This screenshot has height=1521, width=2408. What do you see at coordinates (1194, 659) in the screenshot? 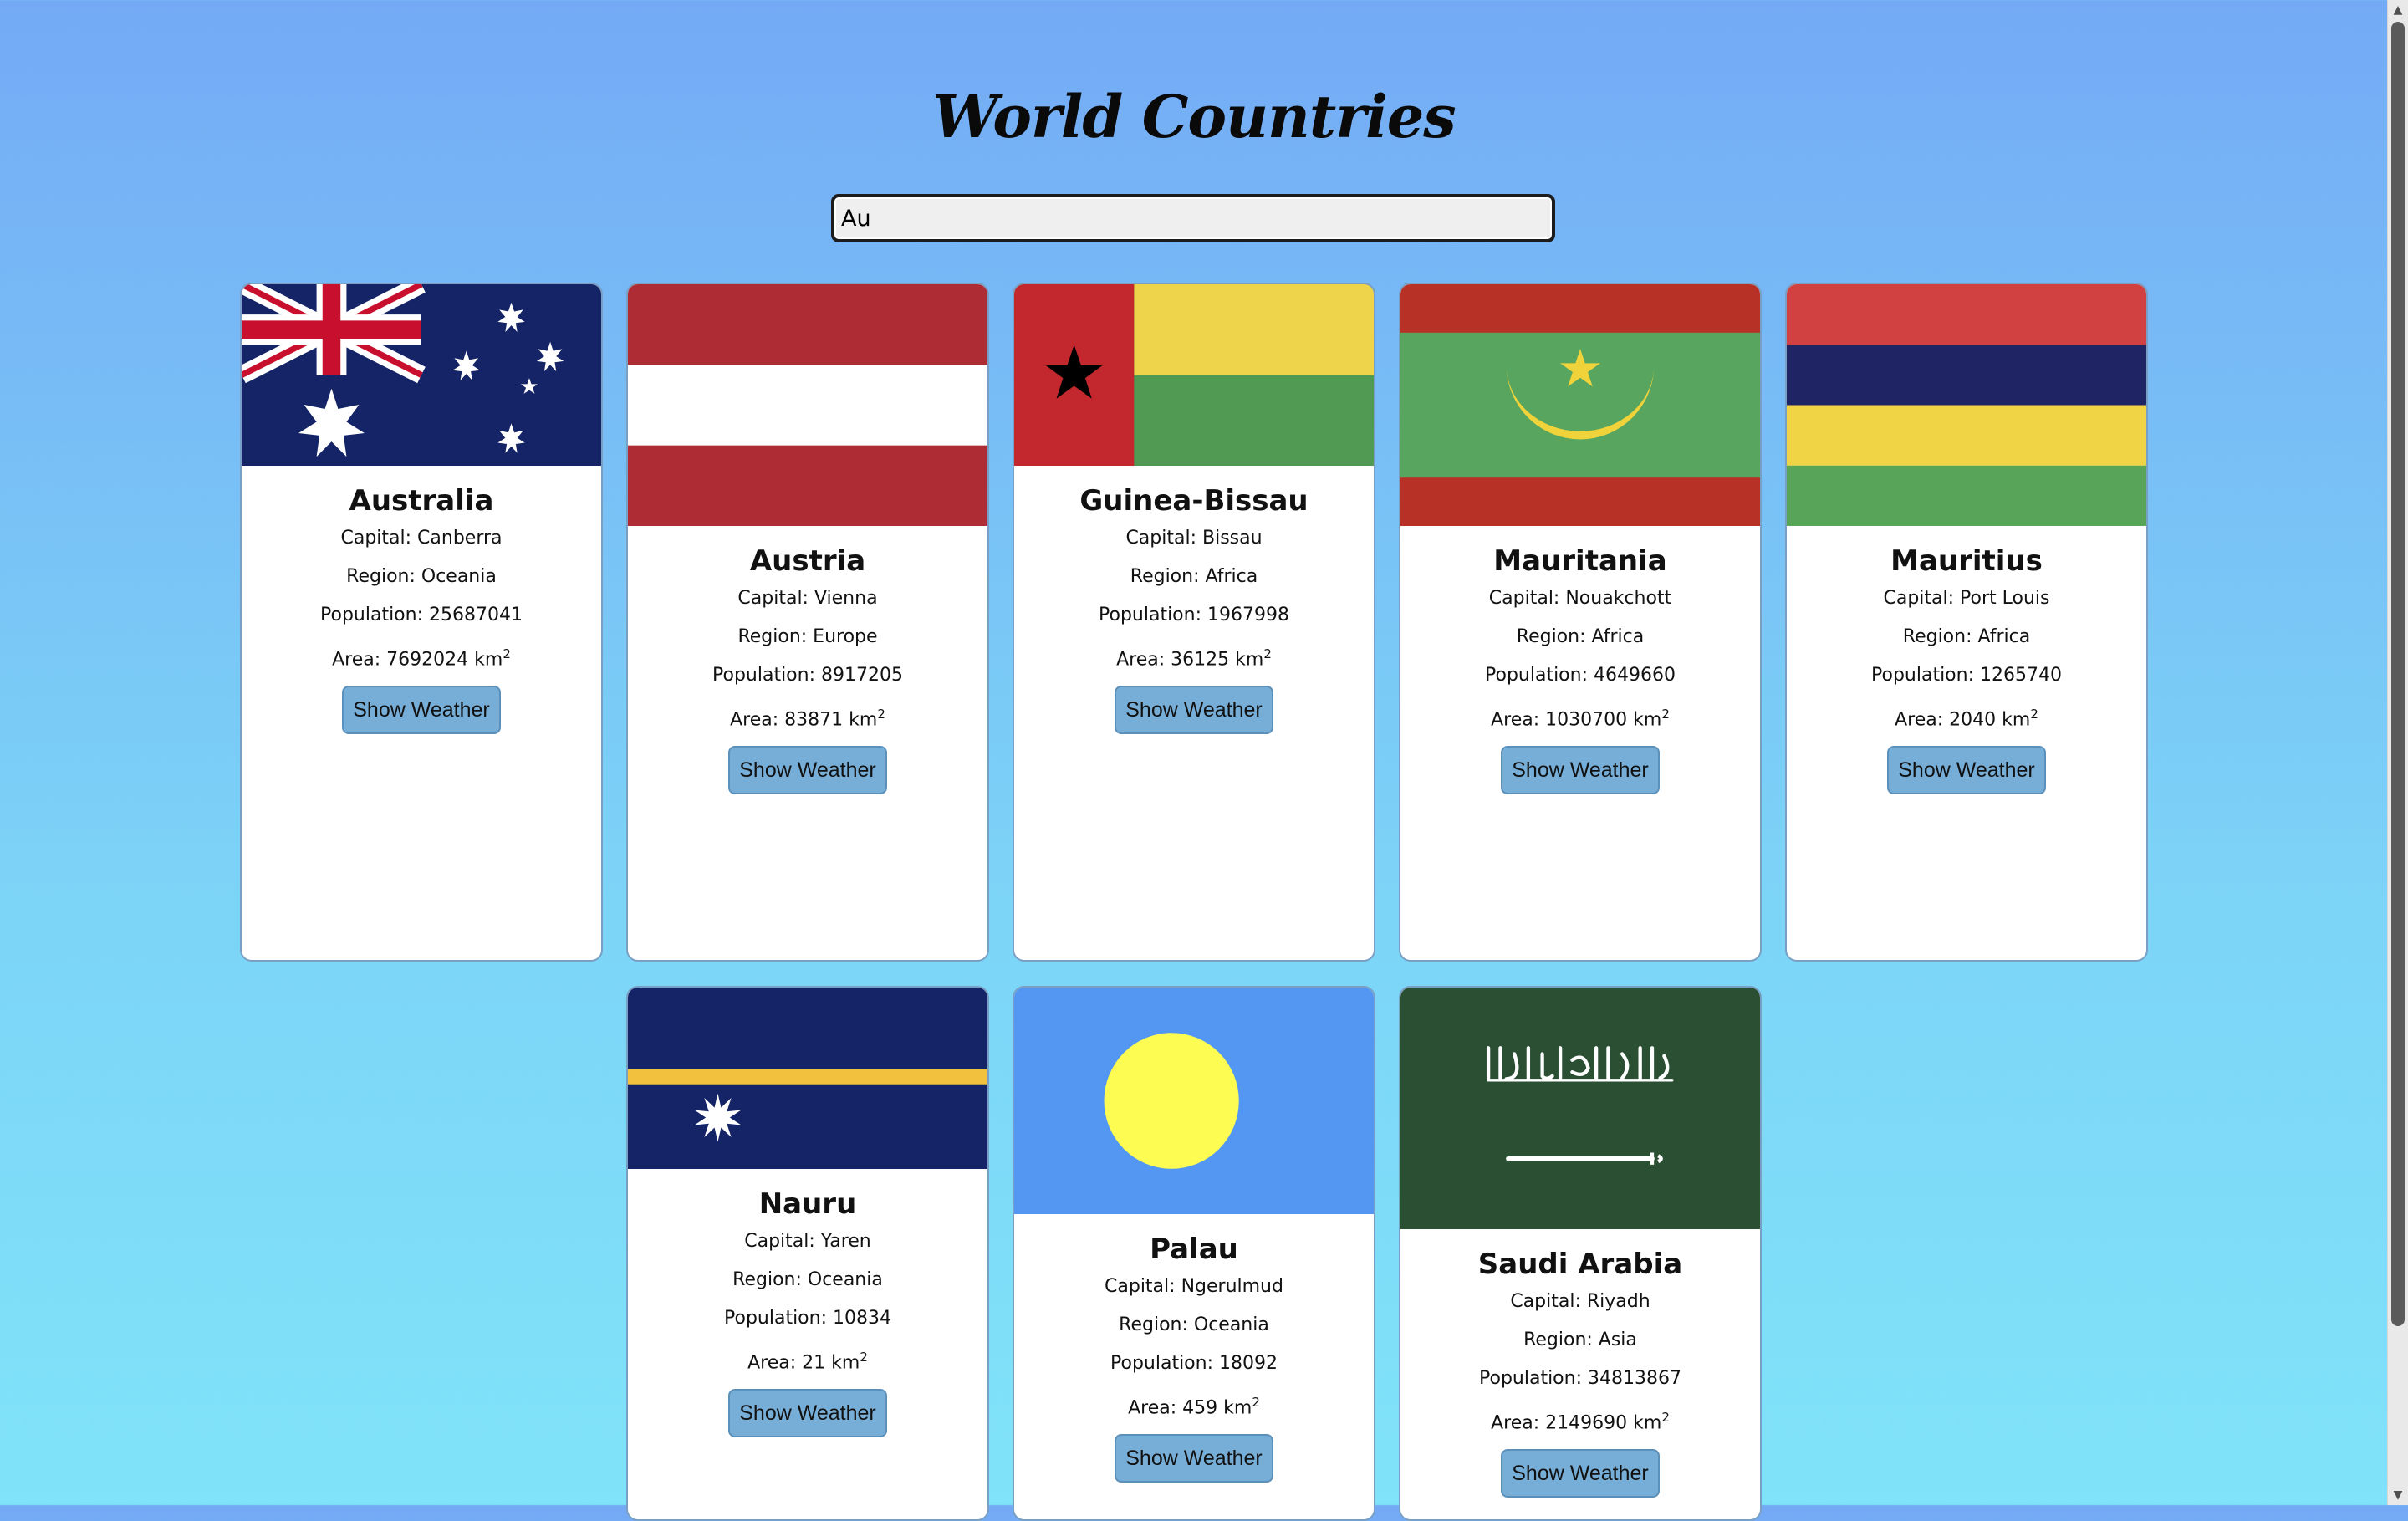
I see `country-area: Area: 36125 km2` at bounding box center [1194, 659].